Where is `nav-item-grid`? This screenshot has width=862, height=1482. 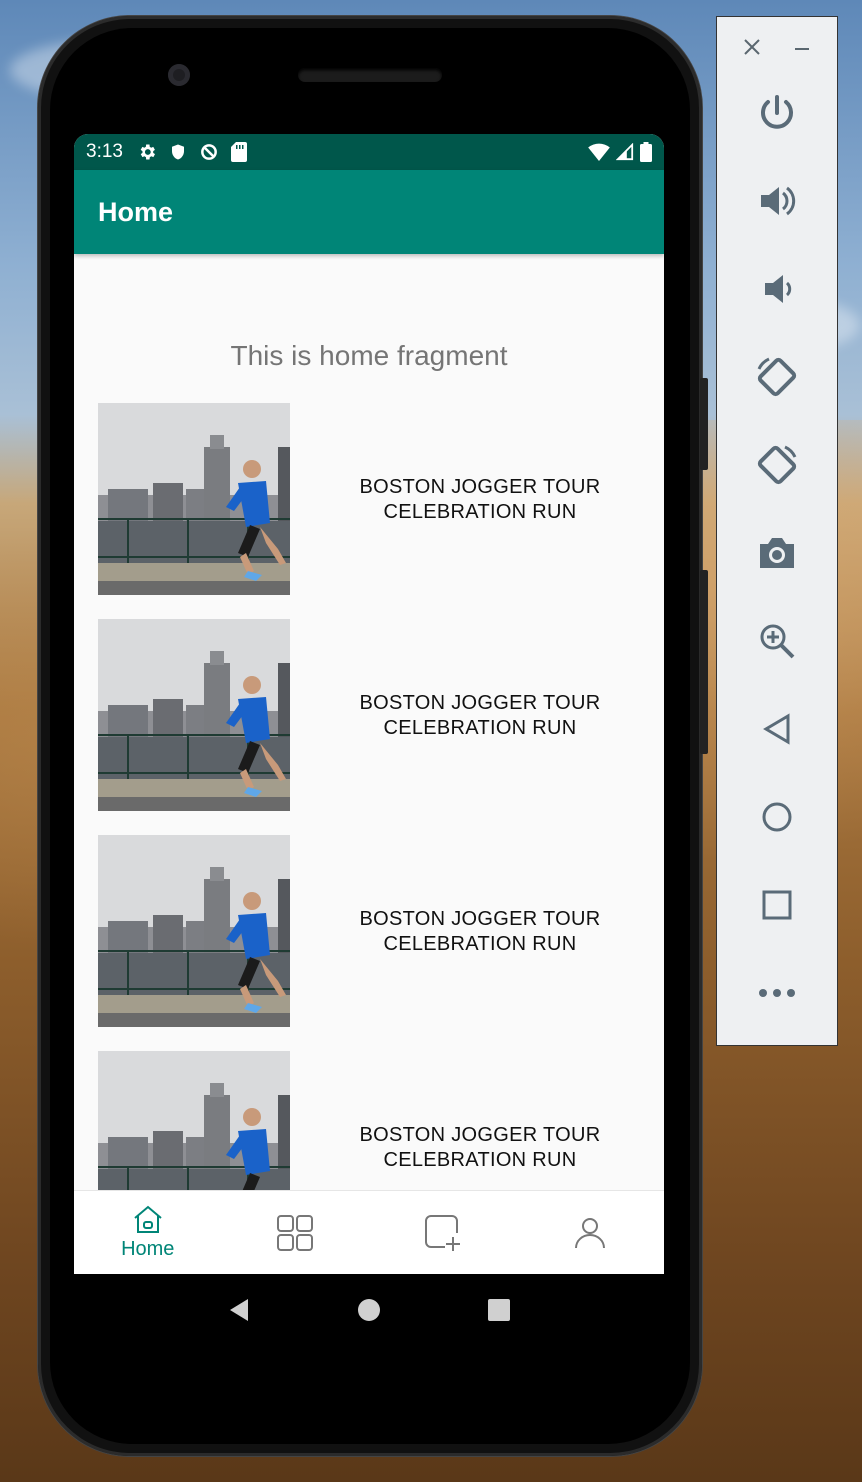
nav-item-grid is located at coordinates (296, 1232).